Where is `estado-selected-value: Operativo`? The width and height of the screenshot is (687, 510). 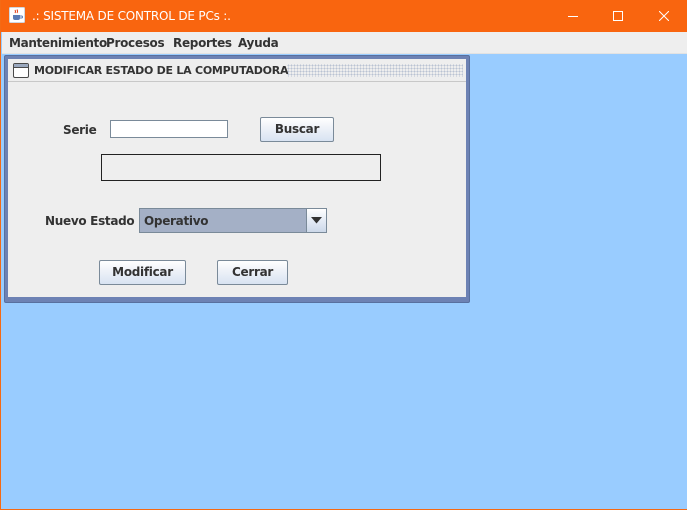 estado-selected-value: Operativo is located at coordinates (176, 221).